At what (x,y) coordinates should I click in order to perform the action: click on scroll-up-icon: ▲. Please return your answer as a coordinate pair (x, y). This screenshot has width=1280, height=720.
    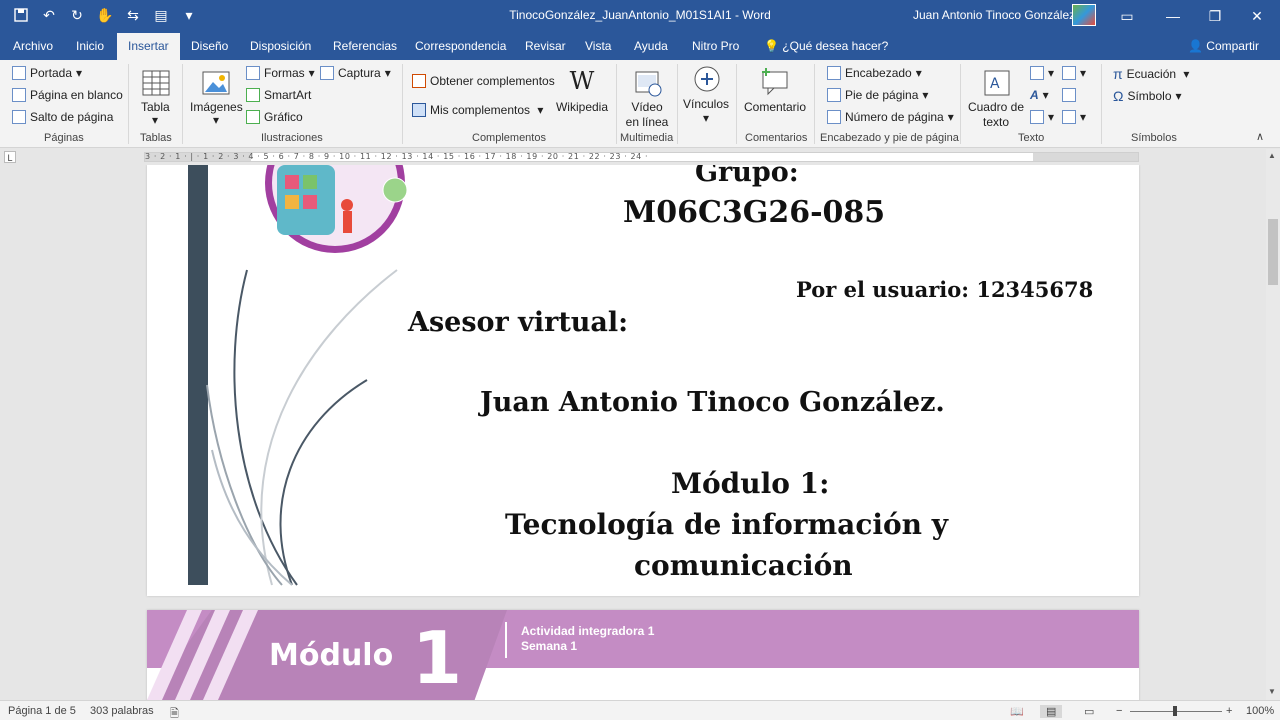
    Looking at the image, I should click on (1272, 155).